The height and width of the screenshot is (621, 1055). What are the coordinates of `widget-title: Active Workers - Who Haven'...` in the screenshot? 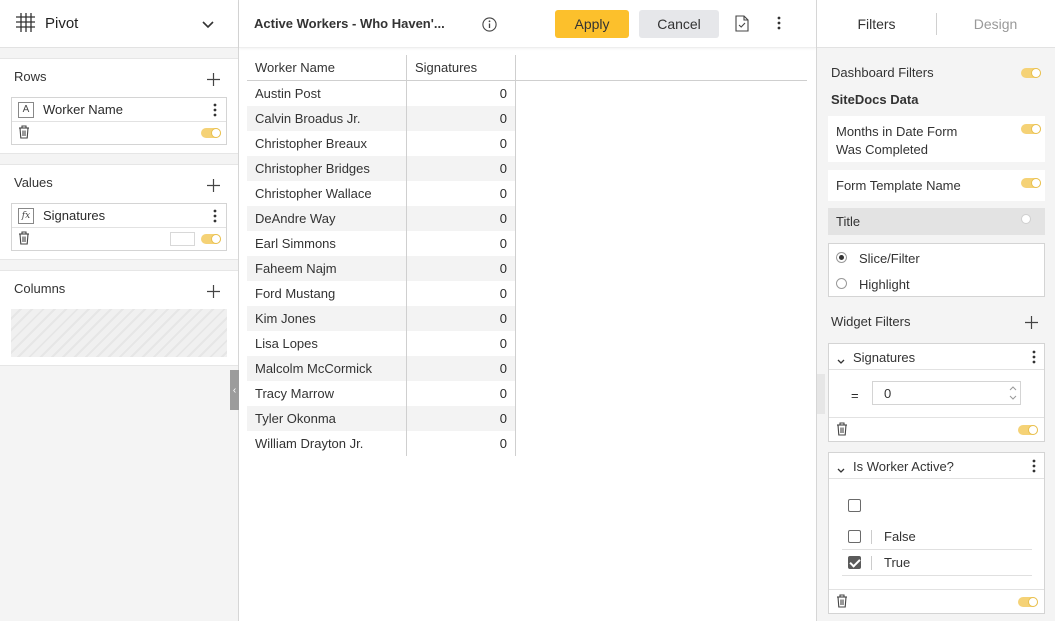 It's located at (349, 23).